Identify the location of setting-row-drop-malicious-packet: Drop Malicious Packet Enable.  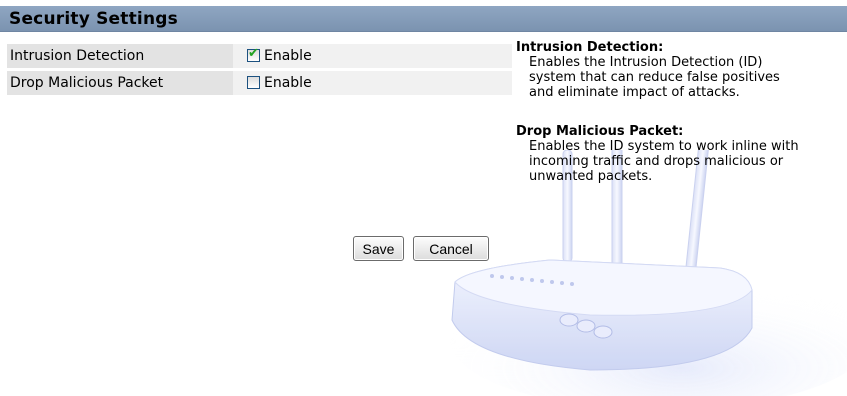
(259, 83).